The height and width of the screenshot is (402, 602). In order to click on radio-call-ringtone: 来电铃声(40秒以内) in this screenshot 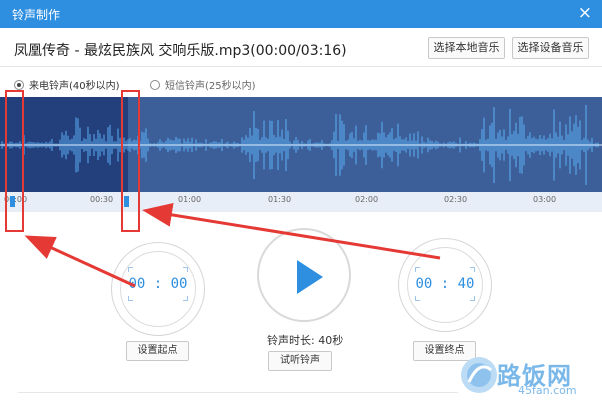, I will do `click(67, 84)`.